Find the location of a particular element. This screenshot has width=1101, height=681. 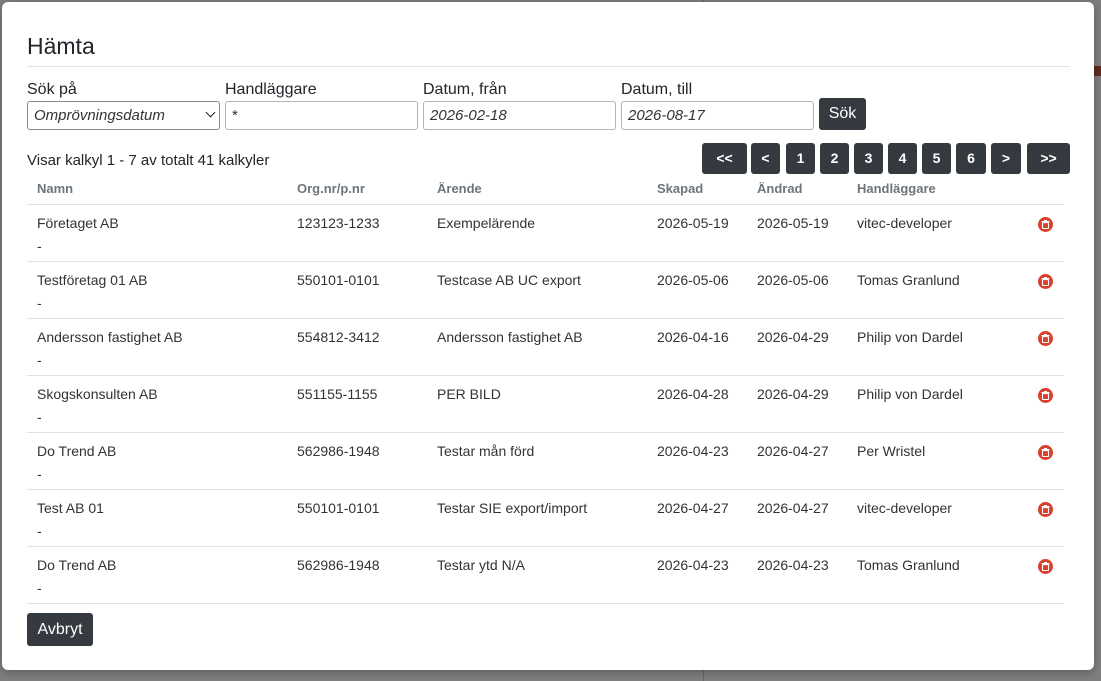

cell-case: Testar SIE export/import is located at coordinates (512, 508).